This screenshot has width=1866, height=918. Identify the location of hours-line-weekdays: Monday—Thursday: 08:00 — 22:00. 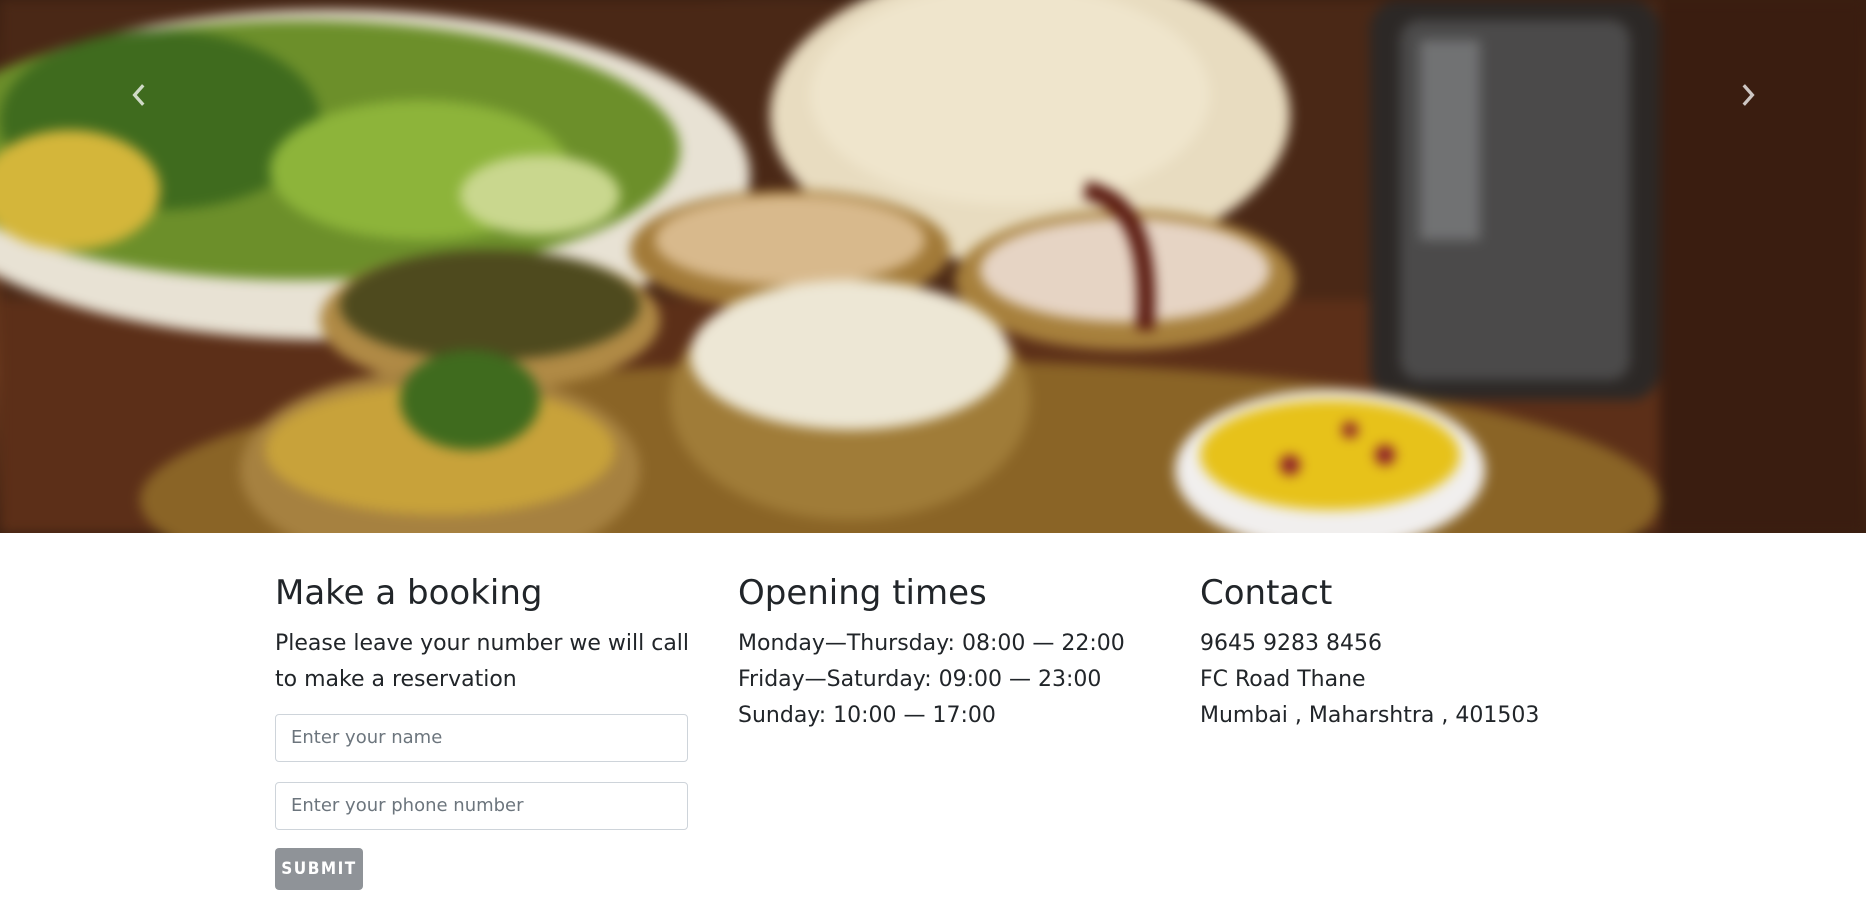
(931, 643).